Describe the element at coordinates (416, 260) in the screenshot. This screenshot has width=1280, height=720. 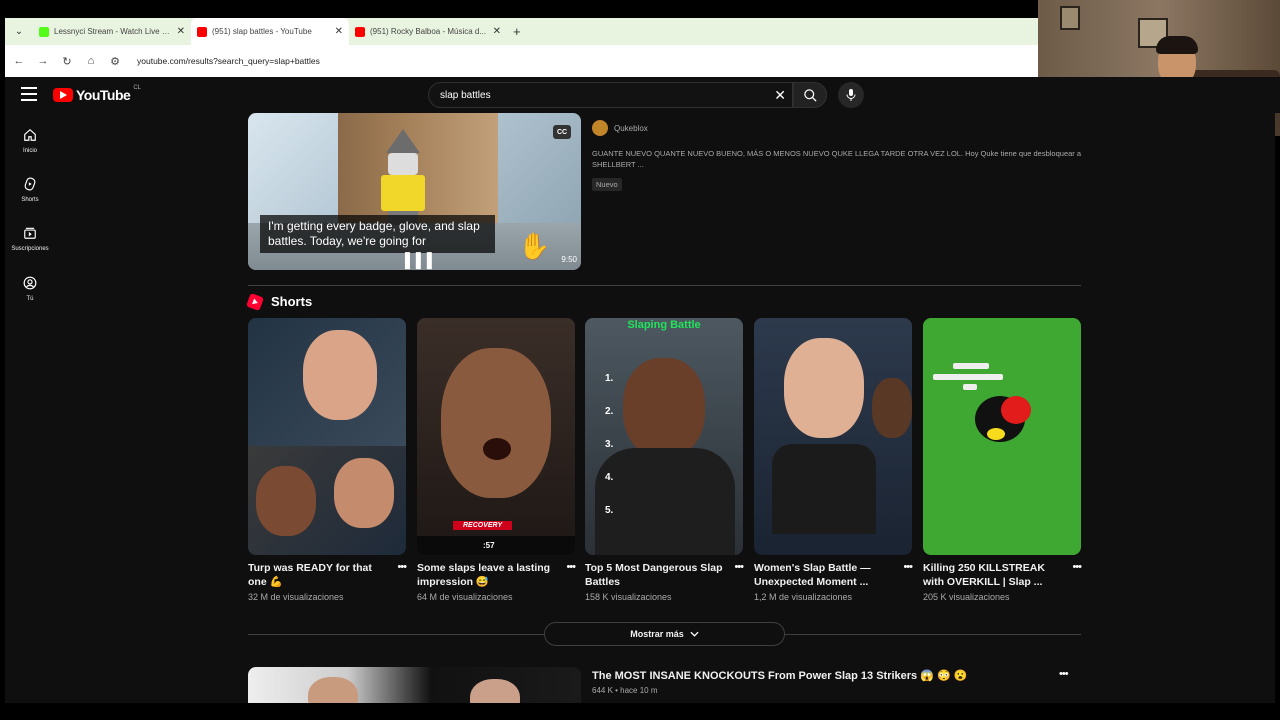
I see `pause-icon: ▐▐▐` at that location.